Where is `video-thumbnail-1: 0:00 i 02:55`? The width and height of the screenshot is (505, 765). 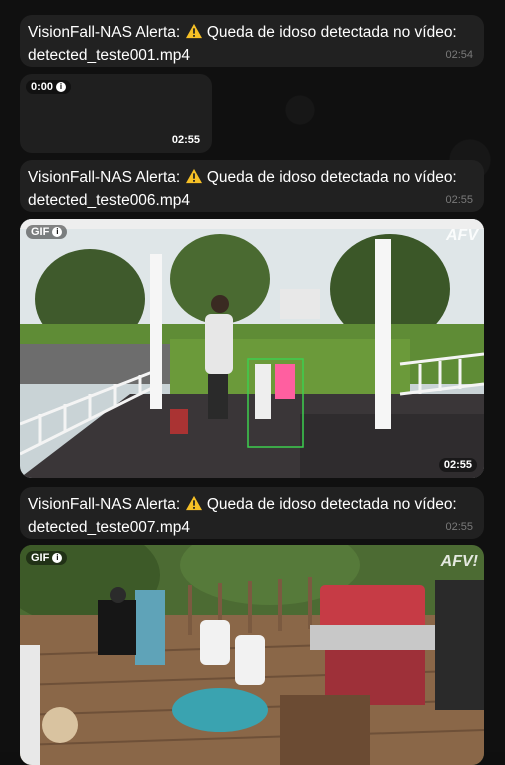 video-thumbnail-1: 0:00 i 02:55 is located at coordinates (116, 113).